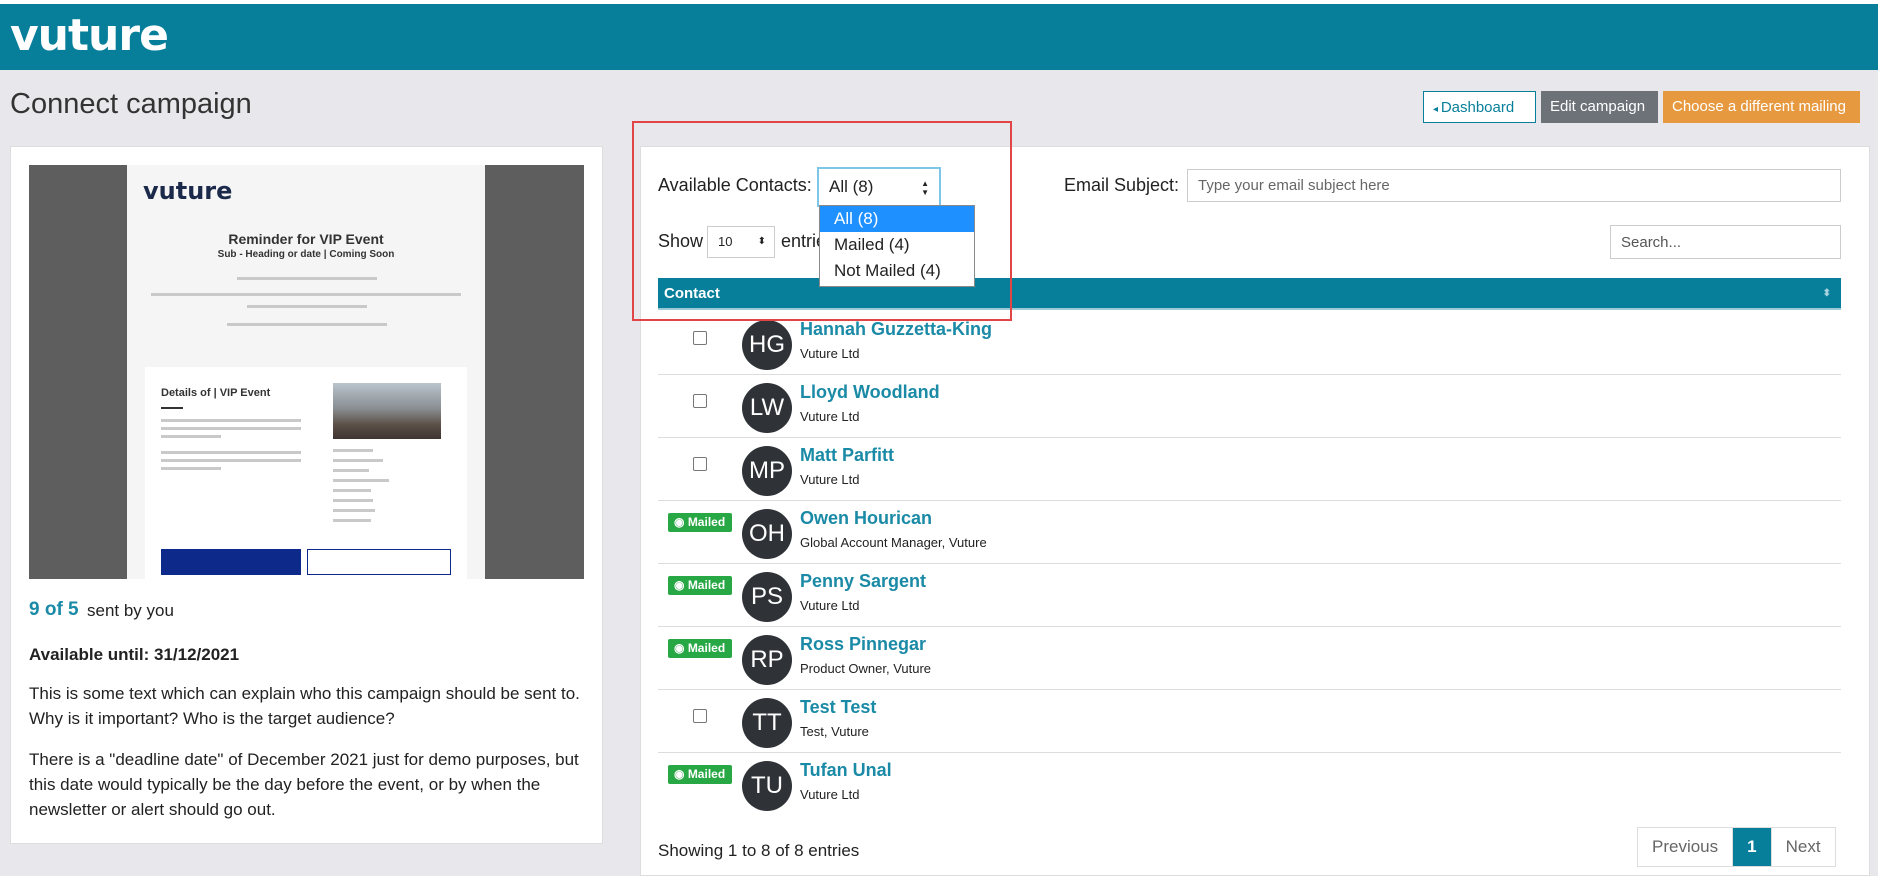  Describe the element at coordinates (1122, 185) in the screenshot. I see `email-subject-label: Email Subject:` at that location.